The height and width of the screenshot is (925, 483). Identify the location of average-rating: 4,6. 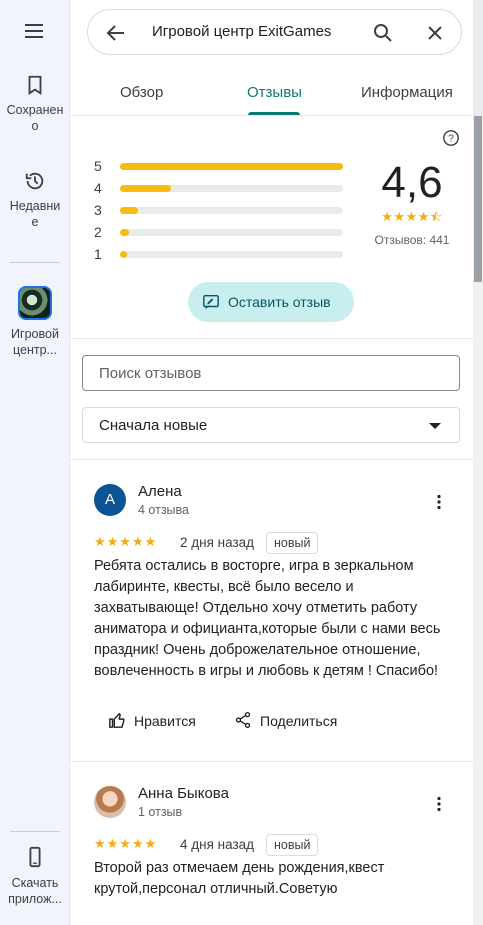
(412, 182).